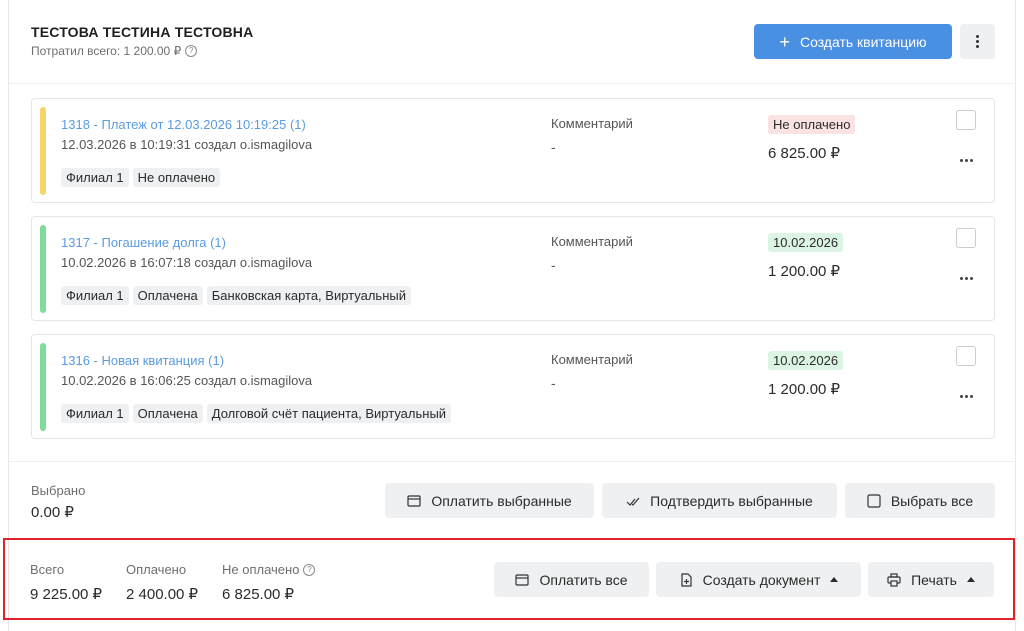 This screenshot has width=1024, height=631. I want to click on plus-icon: +, so click(784, 41).